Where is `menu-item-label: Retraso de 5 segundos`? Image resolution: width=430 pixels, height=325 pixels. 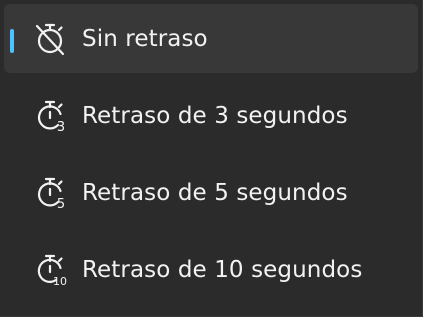
menu-item-label: Retraso de 5 segundos is located at coordinates (215, 192).